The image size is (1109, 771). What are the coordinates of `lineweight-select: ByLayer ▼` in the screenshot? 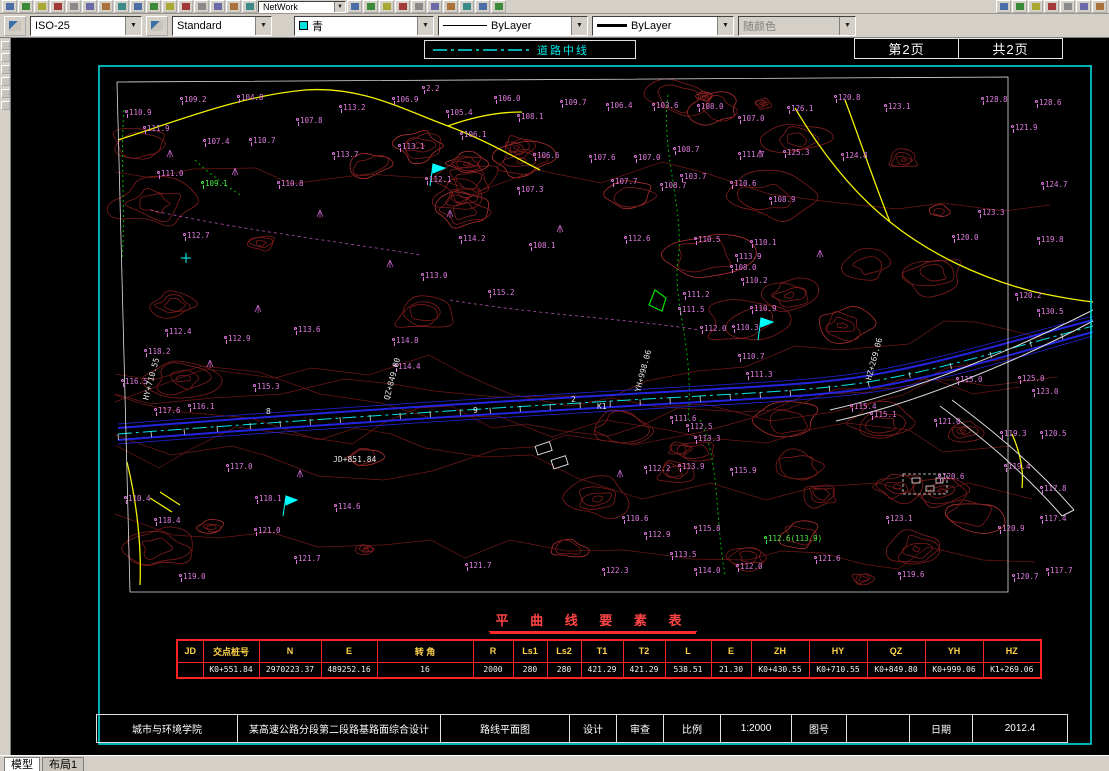 It's located at (663, 25).